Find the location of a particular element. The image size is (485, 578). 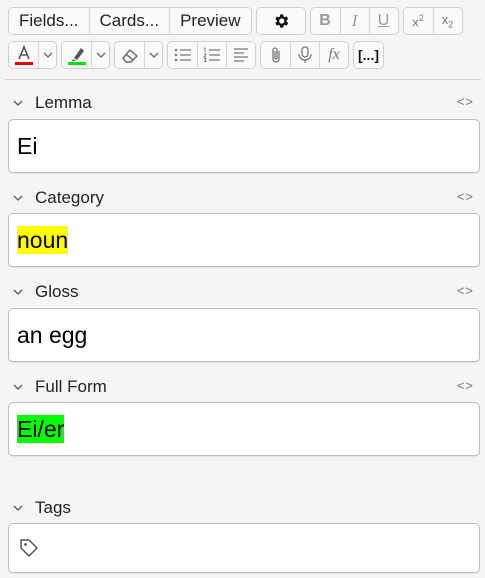

insert-group: fx is located at coordinates (304, 55).